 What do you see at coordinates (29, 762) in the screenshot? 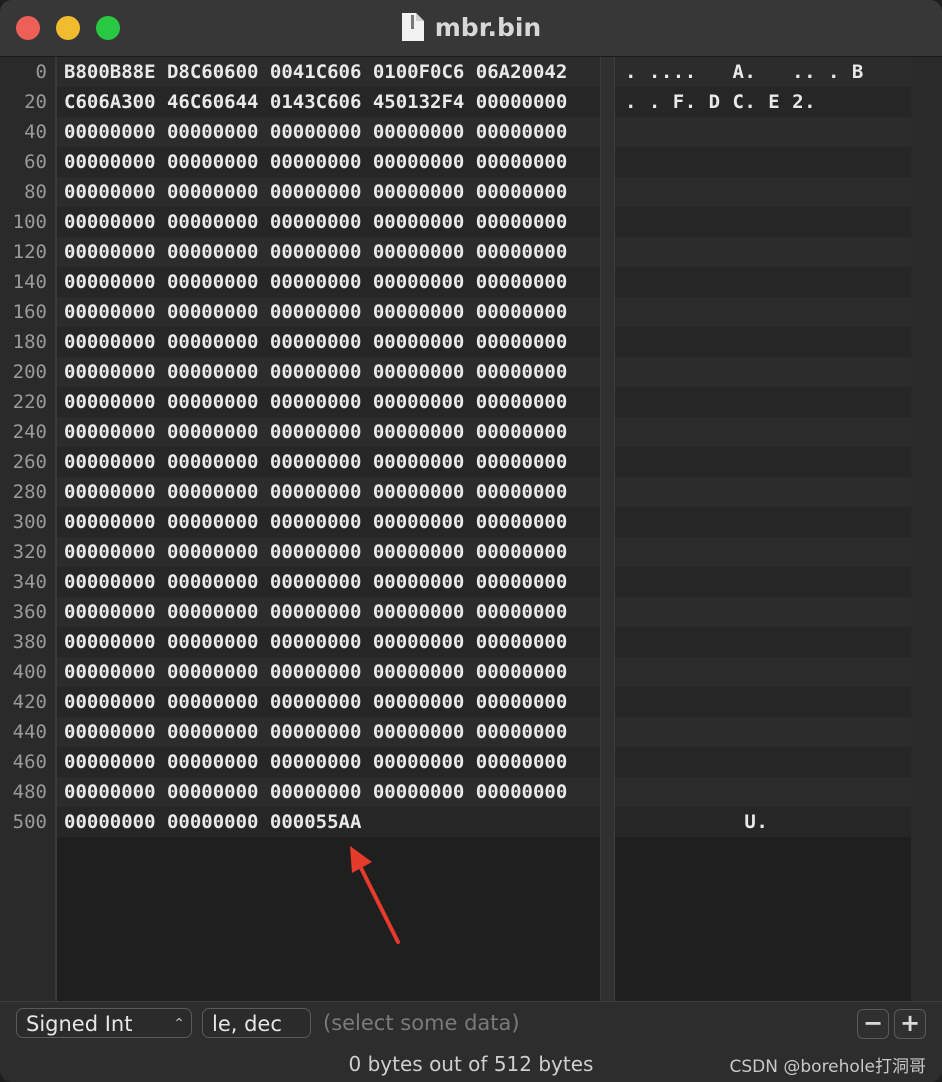
I see `offset-label: 460` at bounding box center [29, 762].